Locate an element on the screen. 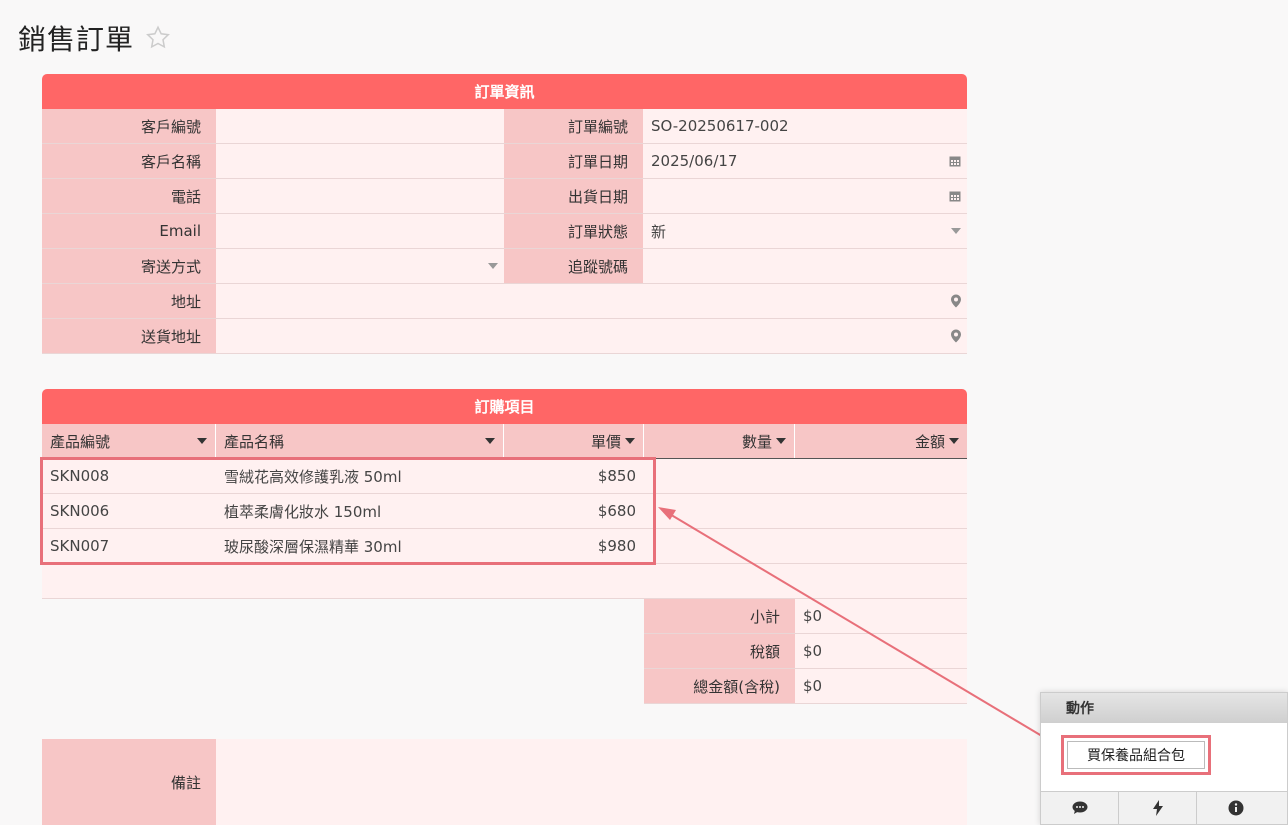 The width and height of the screenshot is (1288, 825). form-row: 寄送方式 追蹤號碼 is located at coordinates (504, 266).